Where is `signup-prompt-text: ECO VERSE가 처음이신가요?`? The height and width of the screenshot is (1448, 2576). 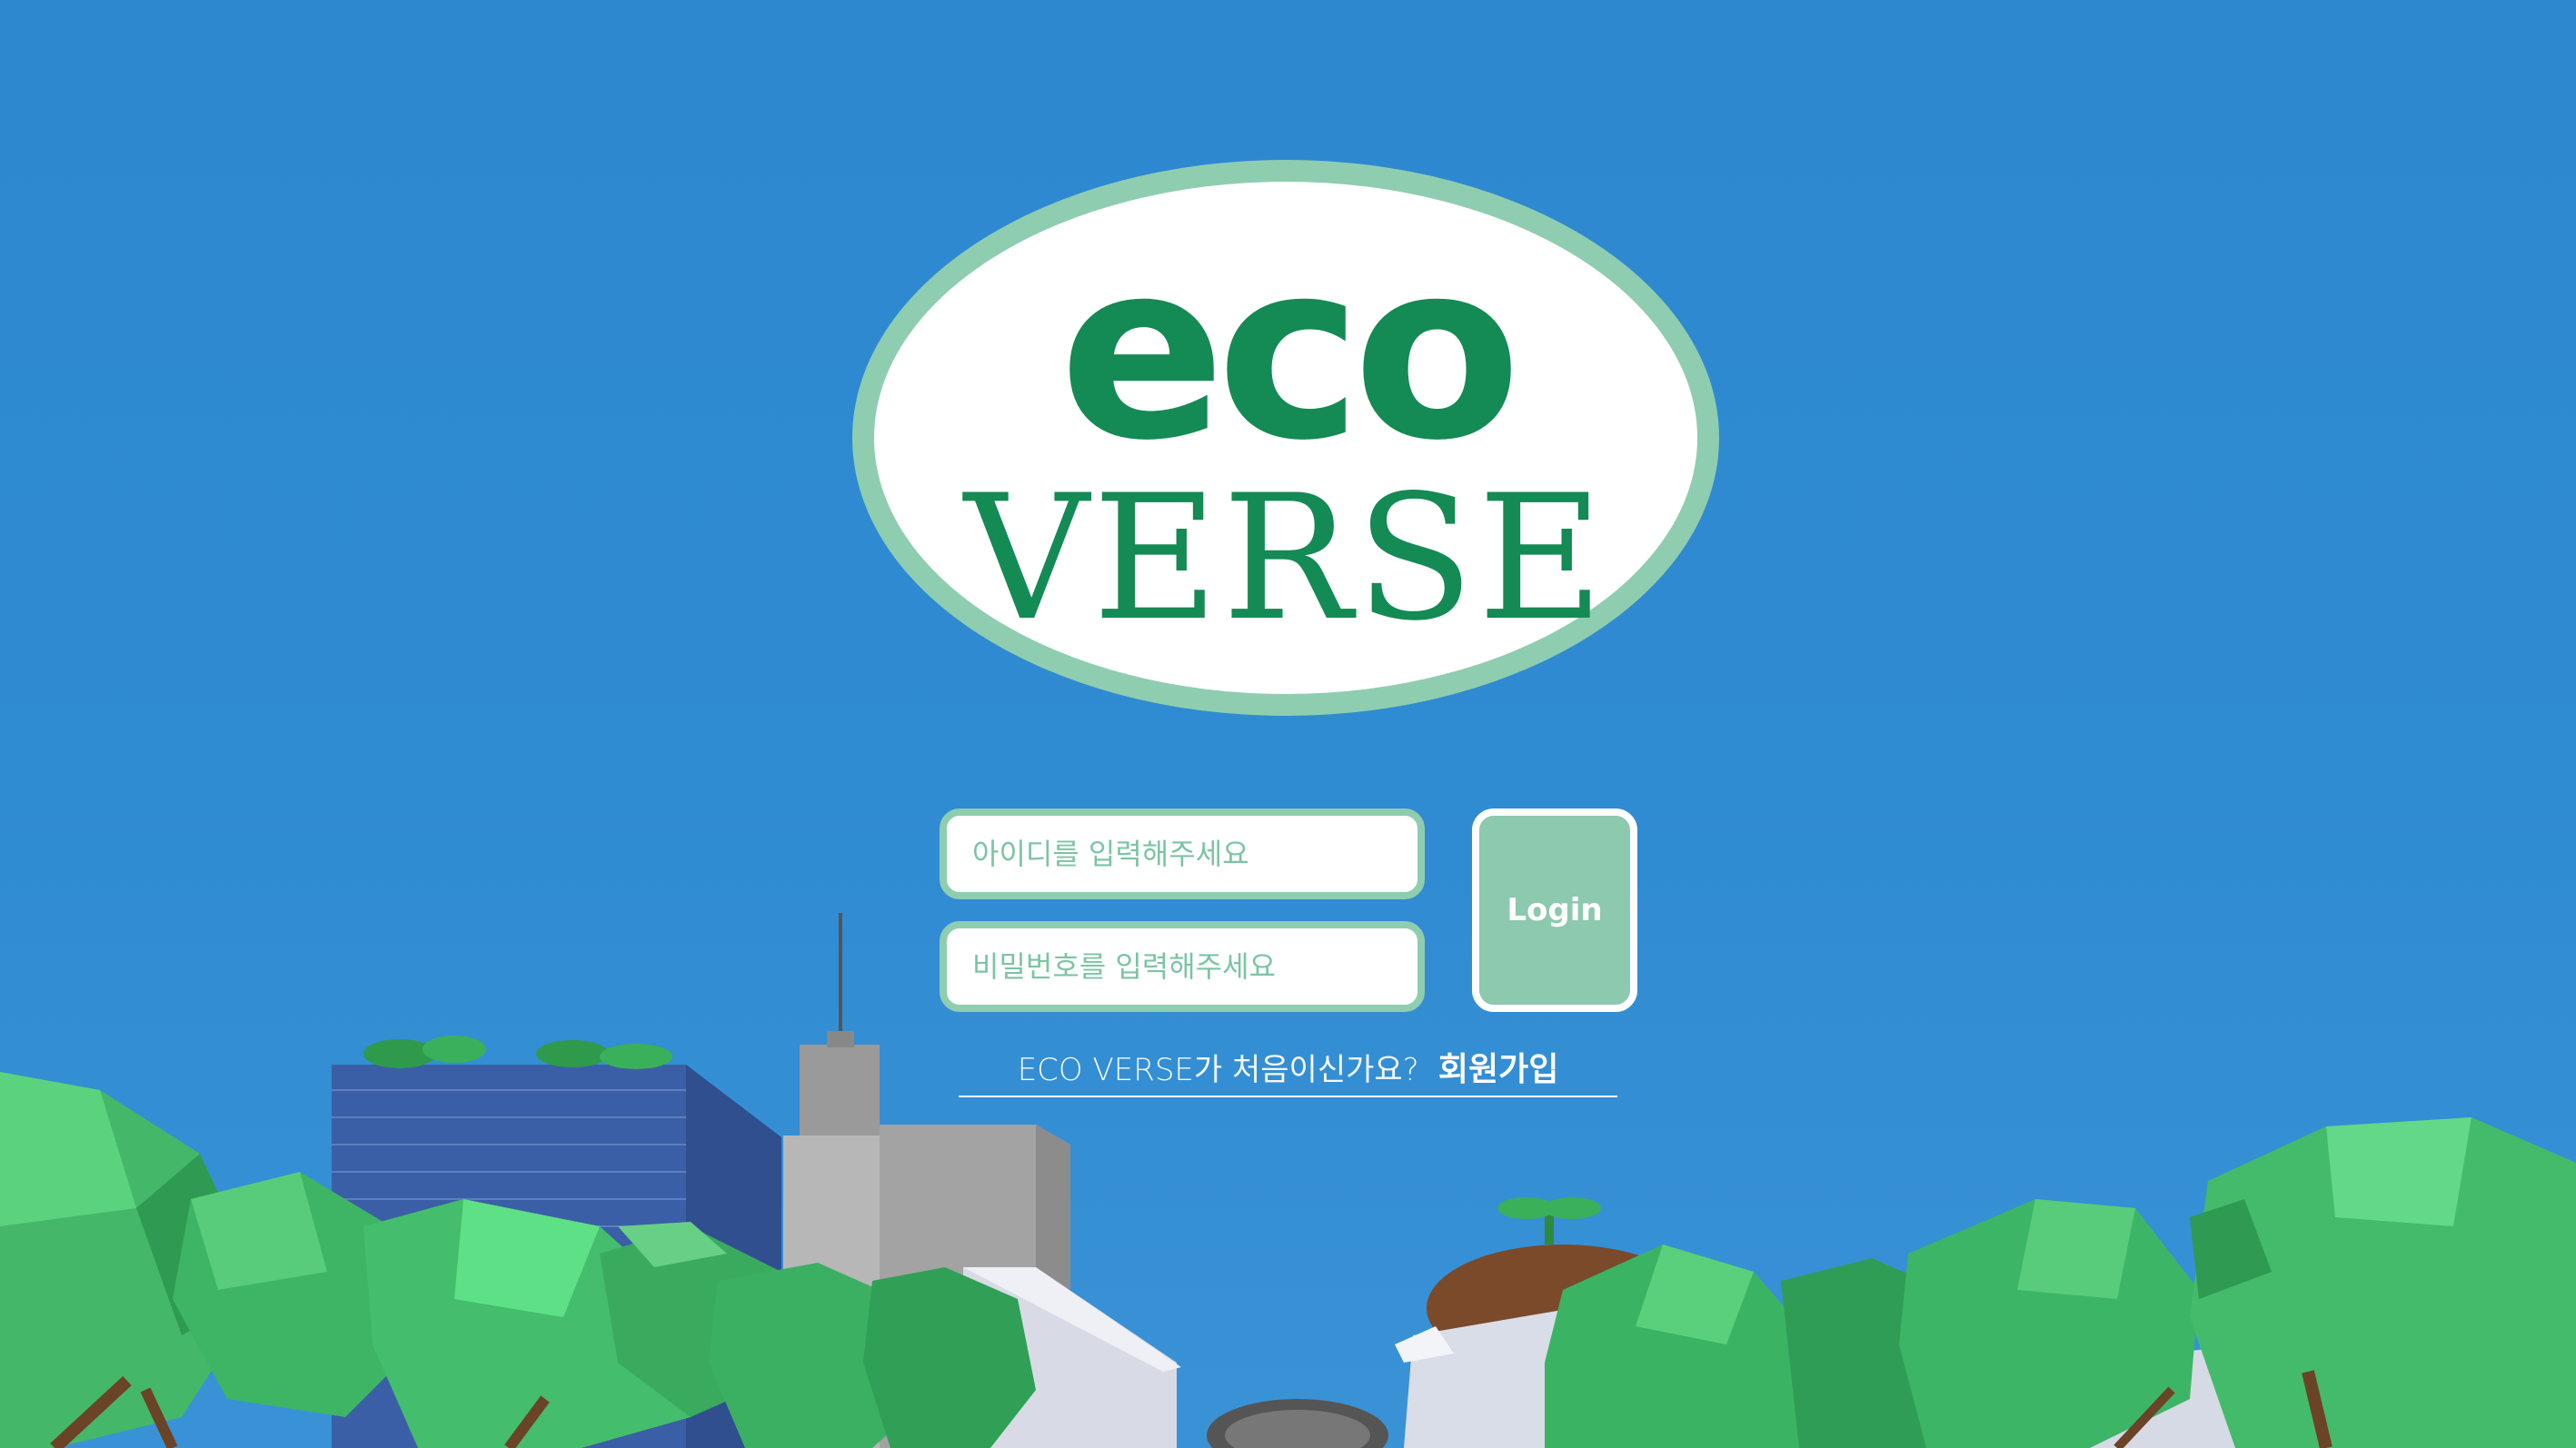 signup-prompt-text: ECO VERSE가 처음이신가요? is located at coordinates (1218, 1070).